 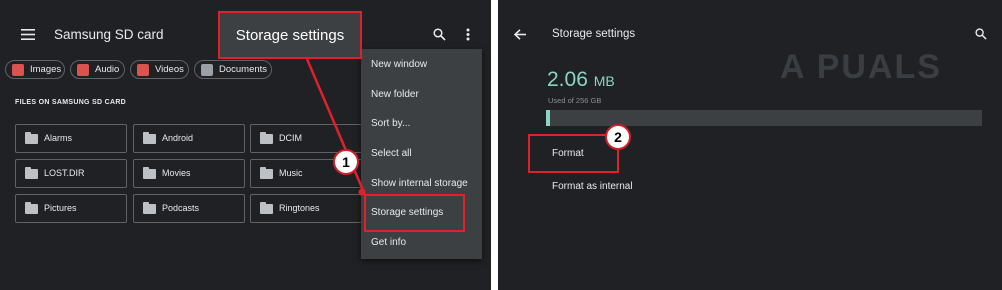 I want to click on page-title: Storage settings, so click(x=594, y=34).